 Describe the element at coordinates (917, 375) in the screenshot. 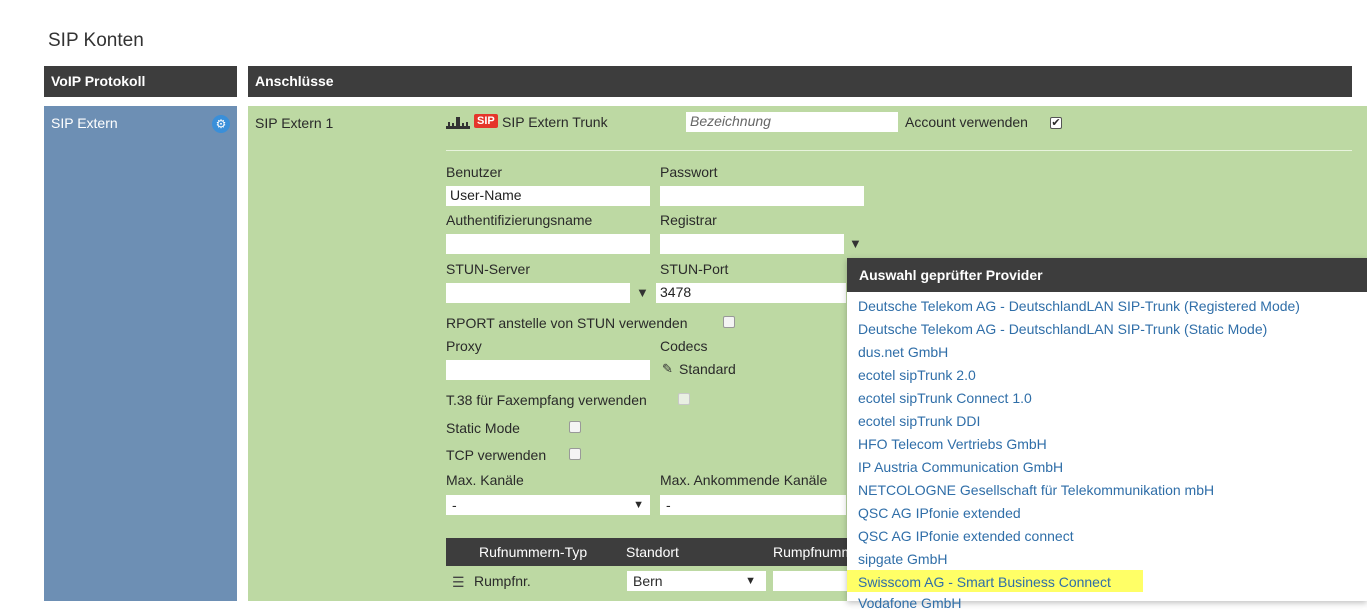

I see `provider-item: ecotel sipTrunk 2.0` at that location.